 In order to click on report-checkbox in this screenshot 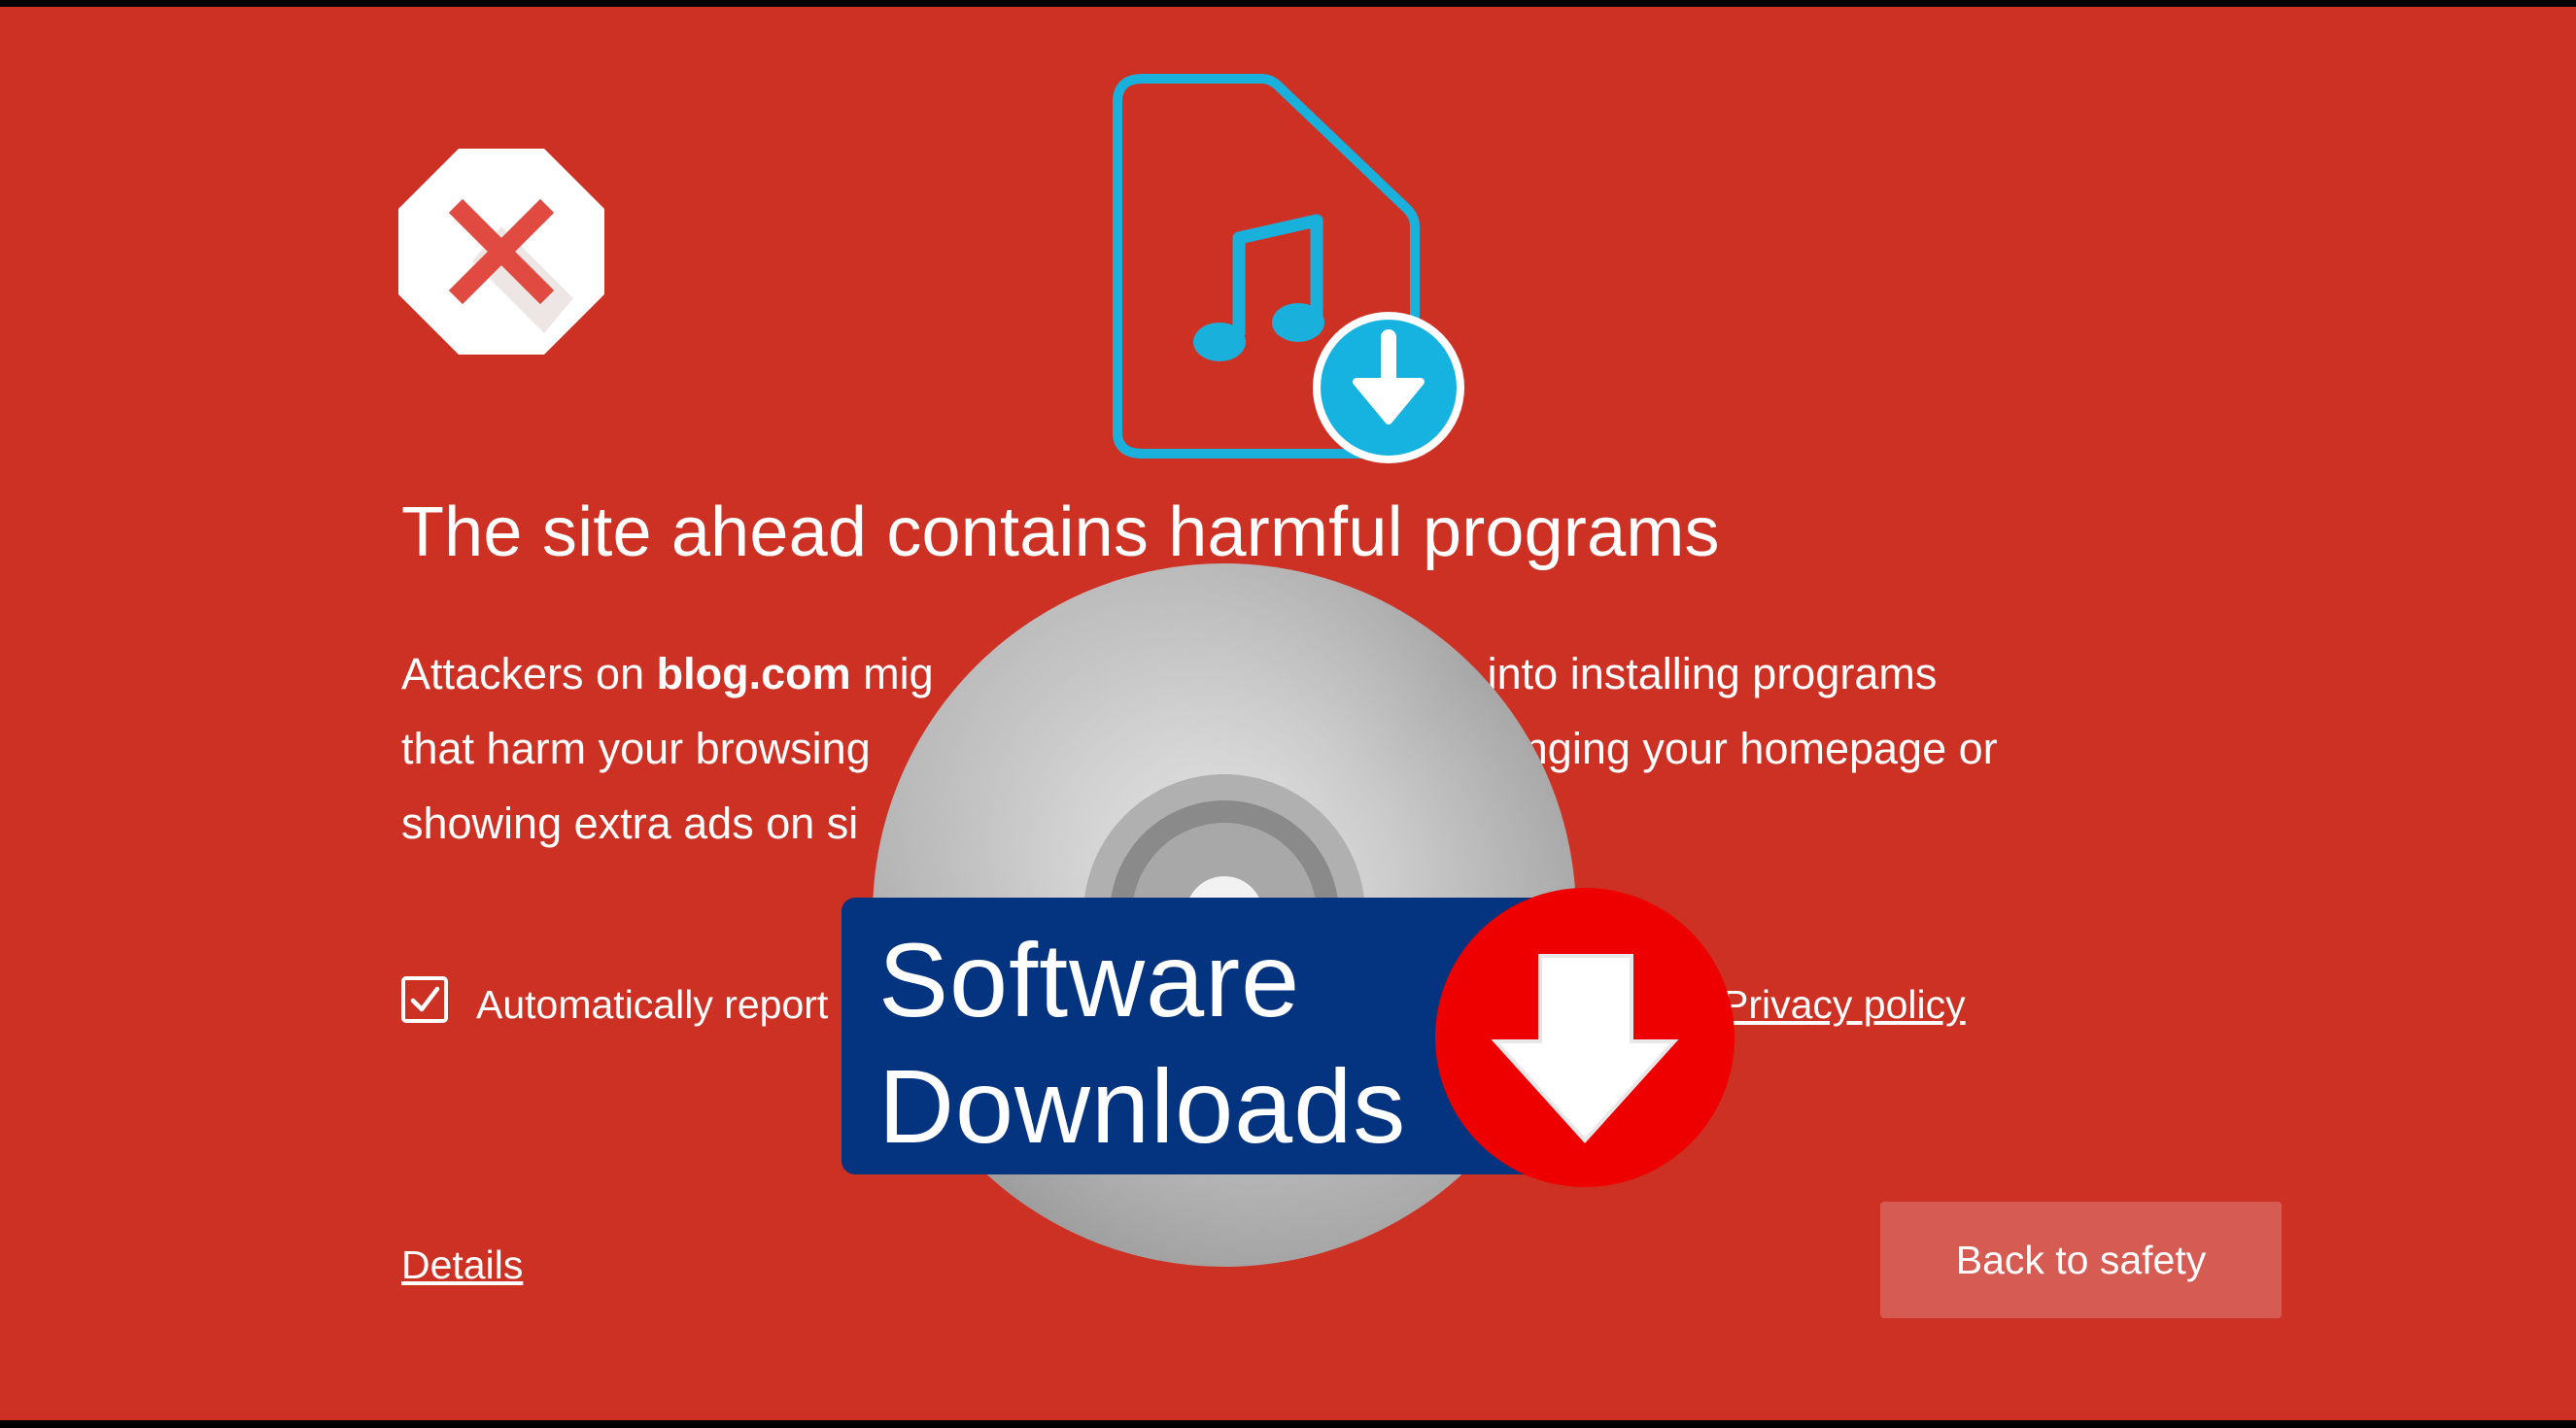, I will do `click(424, 999)`.